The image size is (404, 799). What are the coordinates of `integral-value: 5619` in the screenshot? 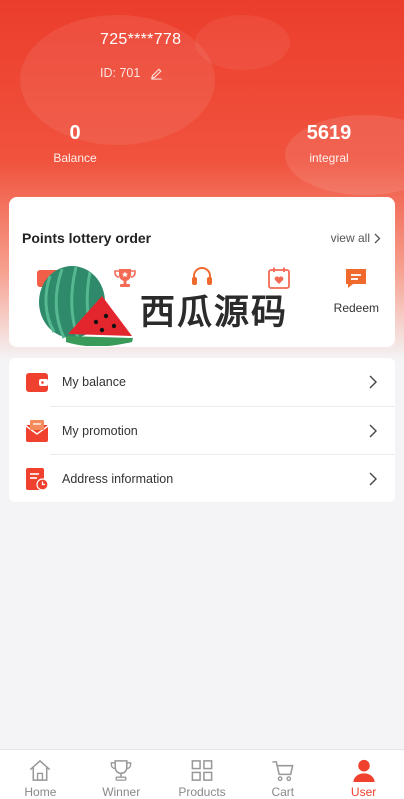 It's located at (329, 133).